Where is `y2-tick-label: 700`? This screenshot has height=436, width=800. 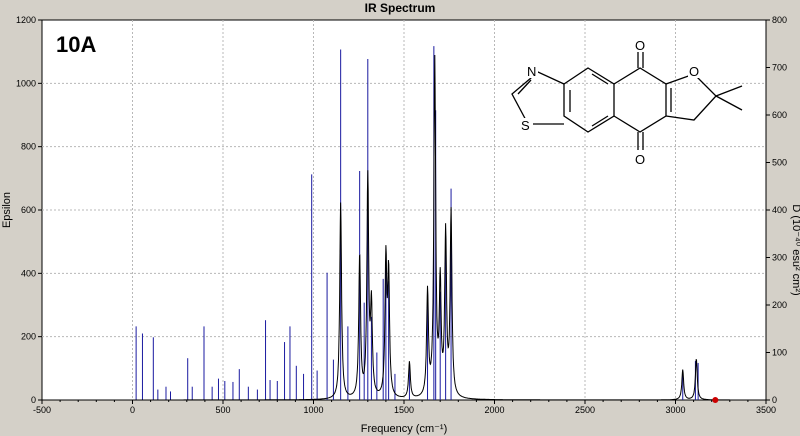
y2-tick-label: 700 is located at coordinates (779, 68).